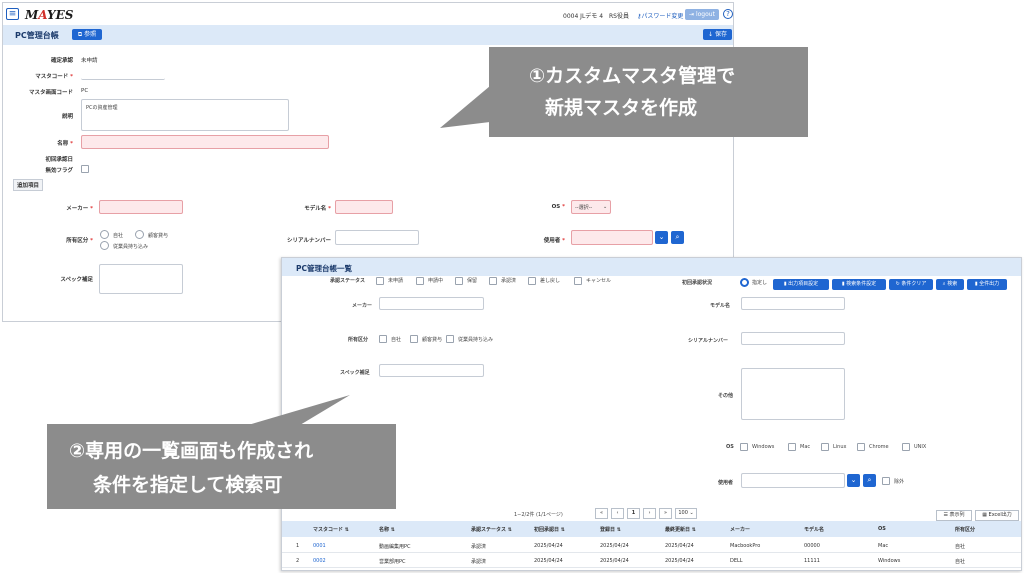  I want to click on callout-list-screen: ②専用の一覧画面も作成され 条件を指定して検索可, so click(221, 466).